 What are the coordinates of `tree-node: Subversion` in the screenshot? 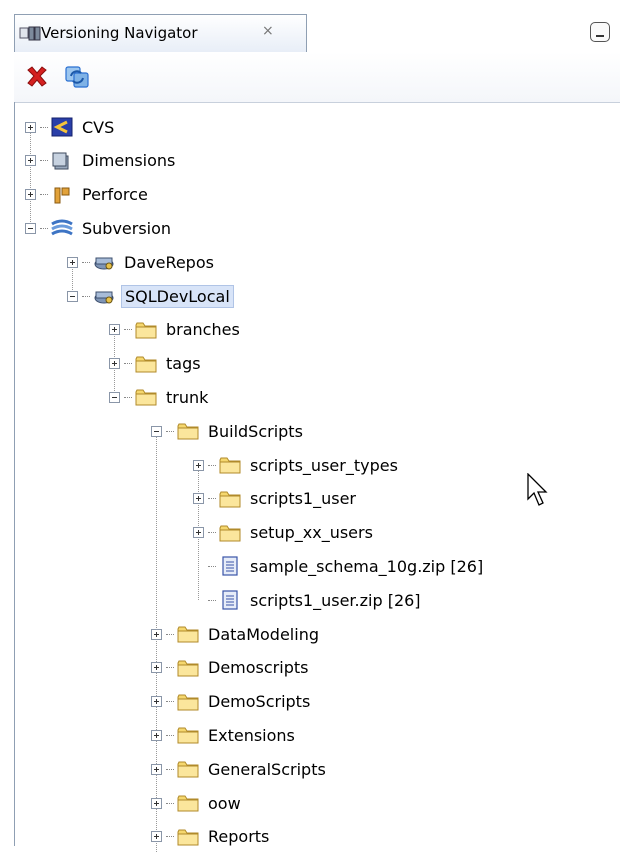 It's located at (99, 228).